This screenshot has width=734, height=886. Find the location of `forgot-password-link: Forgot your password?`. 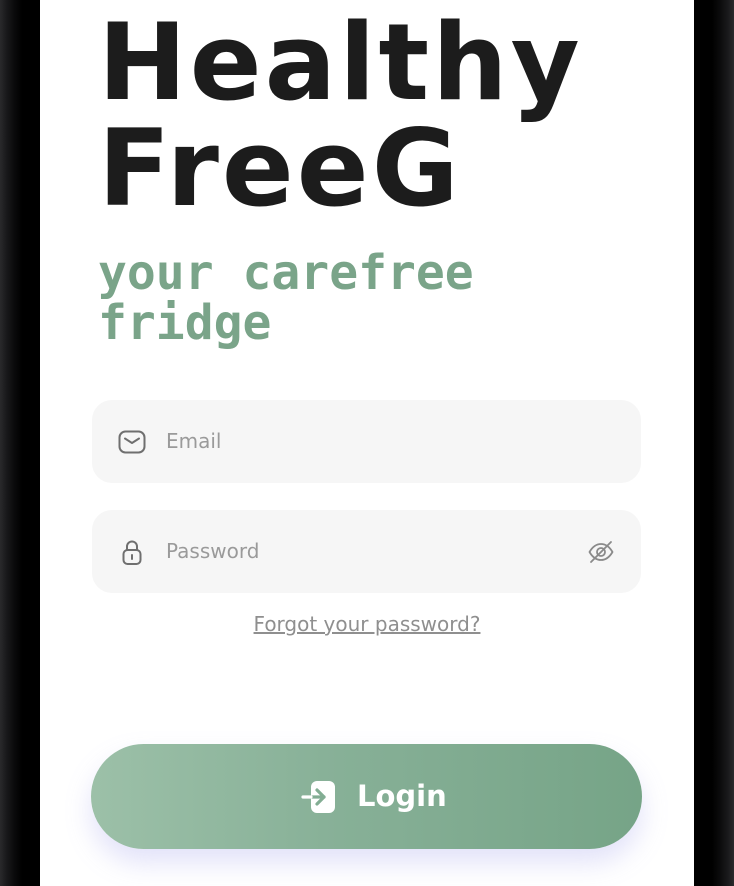

forgot-password-link: Forgot your password? is located at coordinates (367, 624).